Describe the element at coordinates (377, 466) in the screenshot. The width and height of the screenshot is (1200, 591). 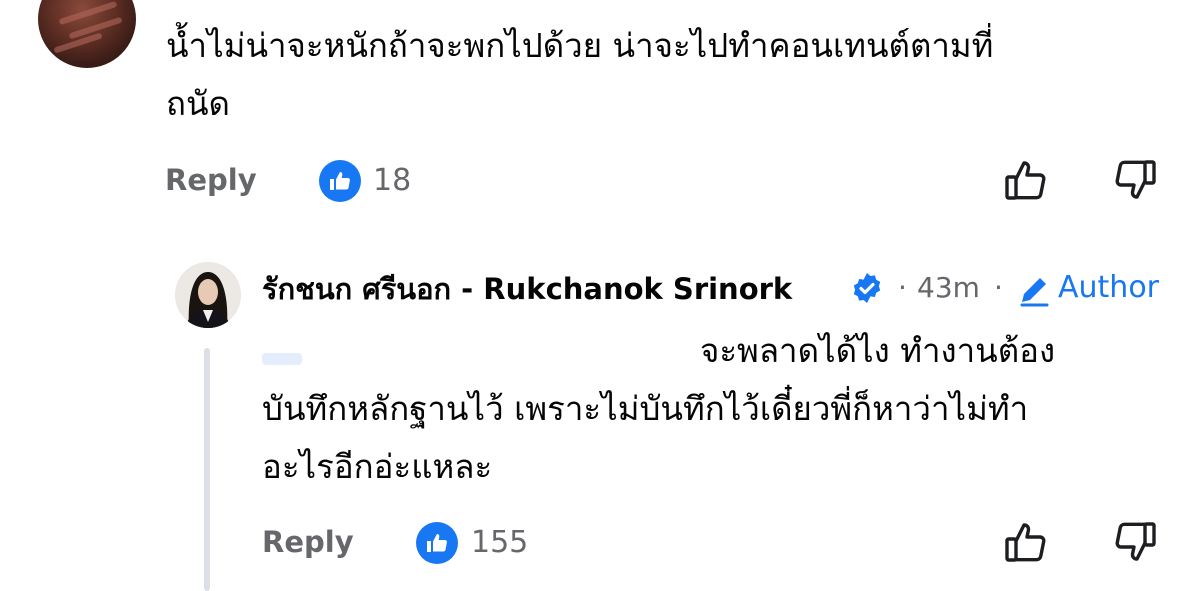
I see `comment-text-line: อะไรอีกอ่ะแหละ` at that location.